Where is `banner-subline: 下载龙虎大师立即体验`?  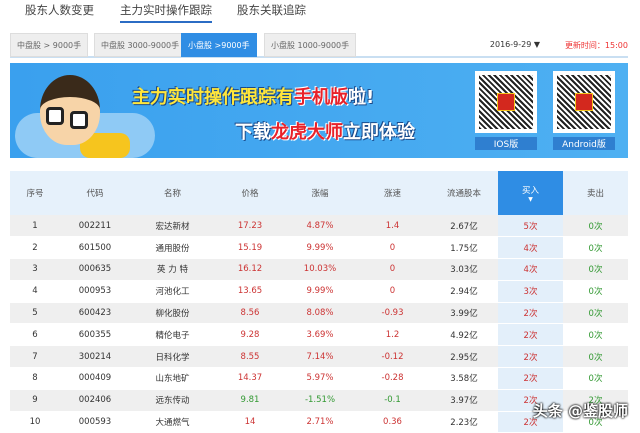
banner-subline: 下载龙虎大师立即体验 is located at coordinates (325, 132).